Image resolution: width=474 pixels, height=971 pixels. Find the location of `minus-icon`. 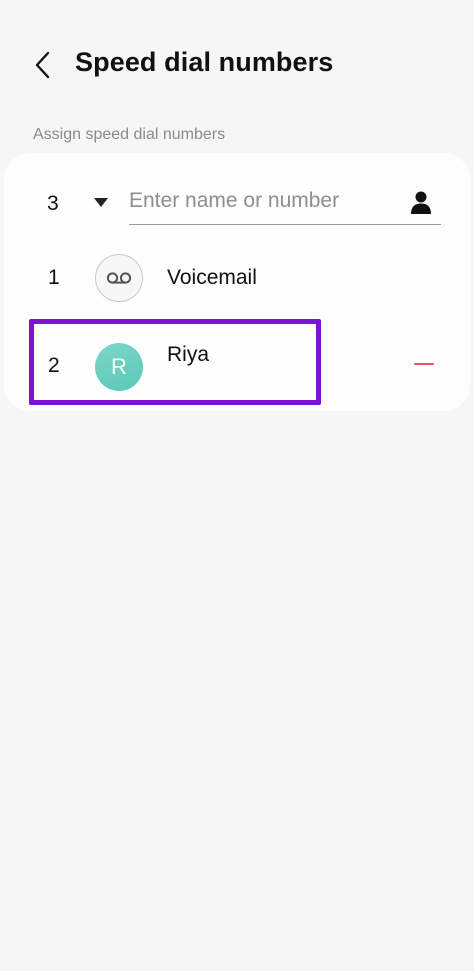

minus-icon is located at coordinates (424, 364).